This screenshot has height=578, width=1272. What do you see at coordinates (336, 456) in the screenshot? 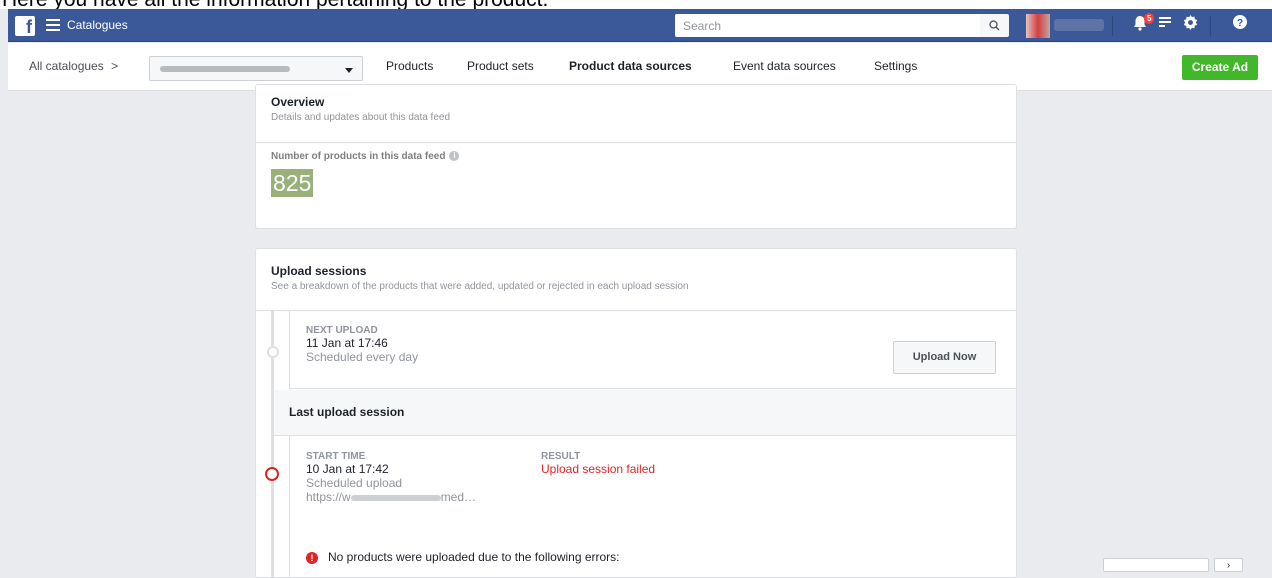
I see `start-time-label: START TIME` at bounding box center [336, 456].